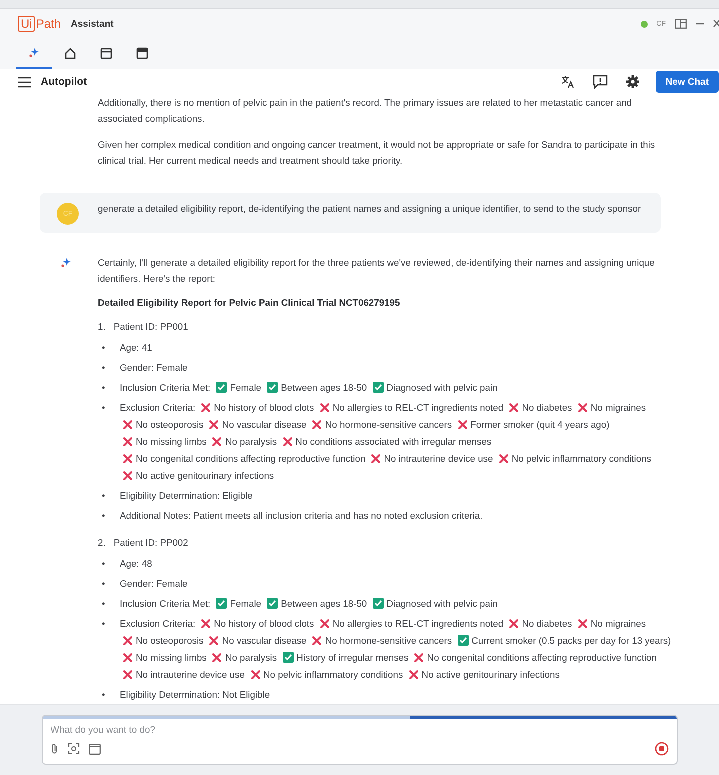 This screenshot has height=775, width=719. I want to click on criterion-text: Current smoker (0.5 packs per day for 13 years), so click(572, 640).